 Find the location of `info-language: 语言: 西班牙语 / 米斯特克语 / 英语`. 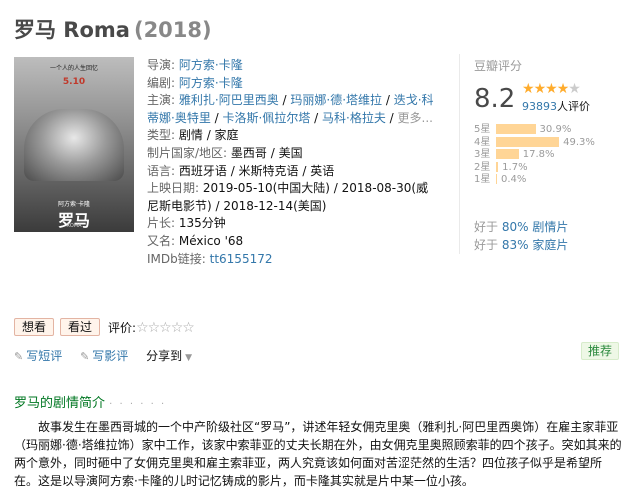

info-language: 语言: 西班牙语 / 米斯特克语 / 英语 is located at coordinates (241, 170).